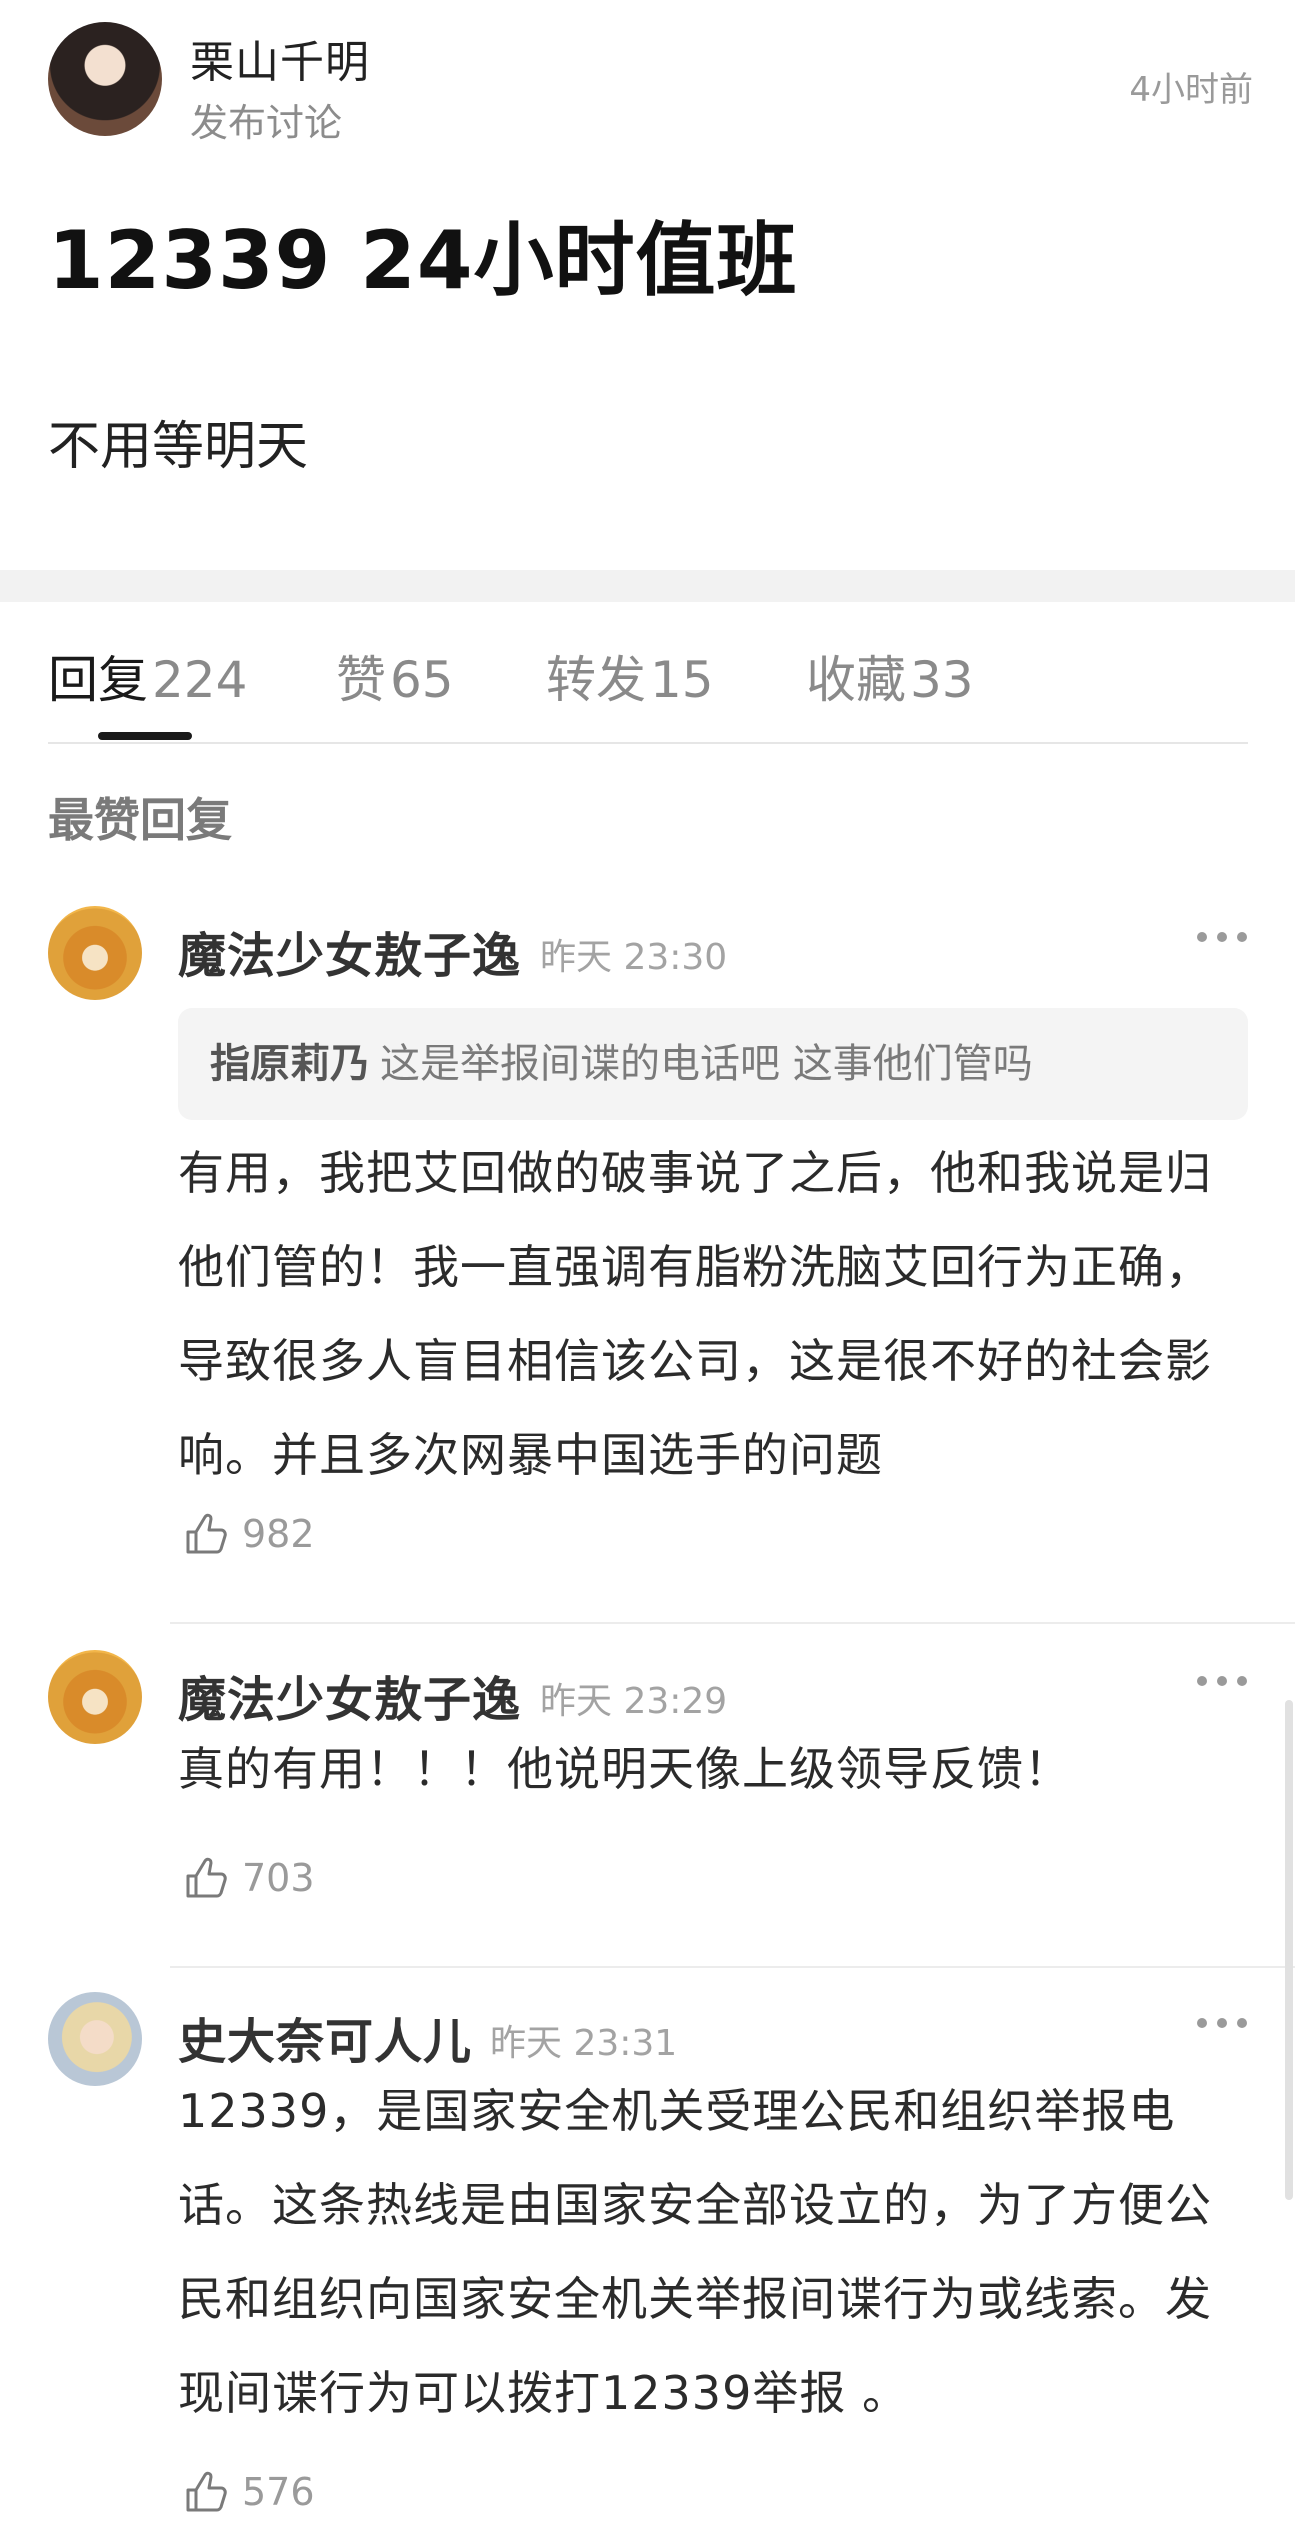 This screenshot has height=2541, width=1295. I want to click on quoted-reply: 指原莉乃 这是举报间谍的电话吧 这事他们管吗, so click(713, 1064).